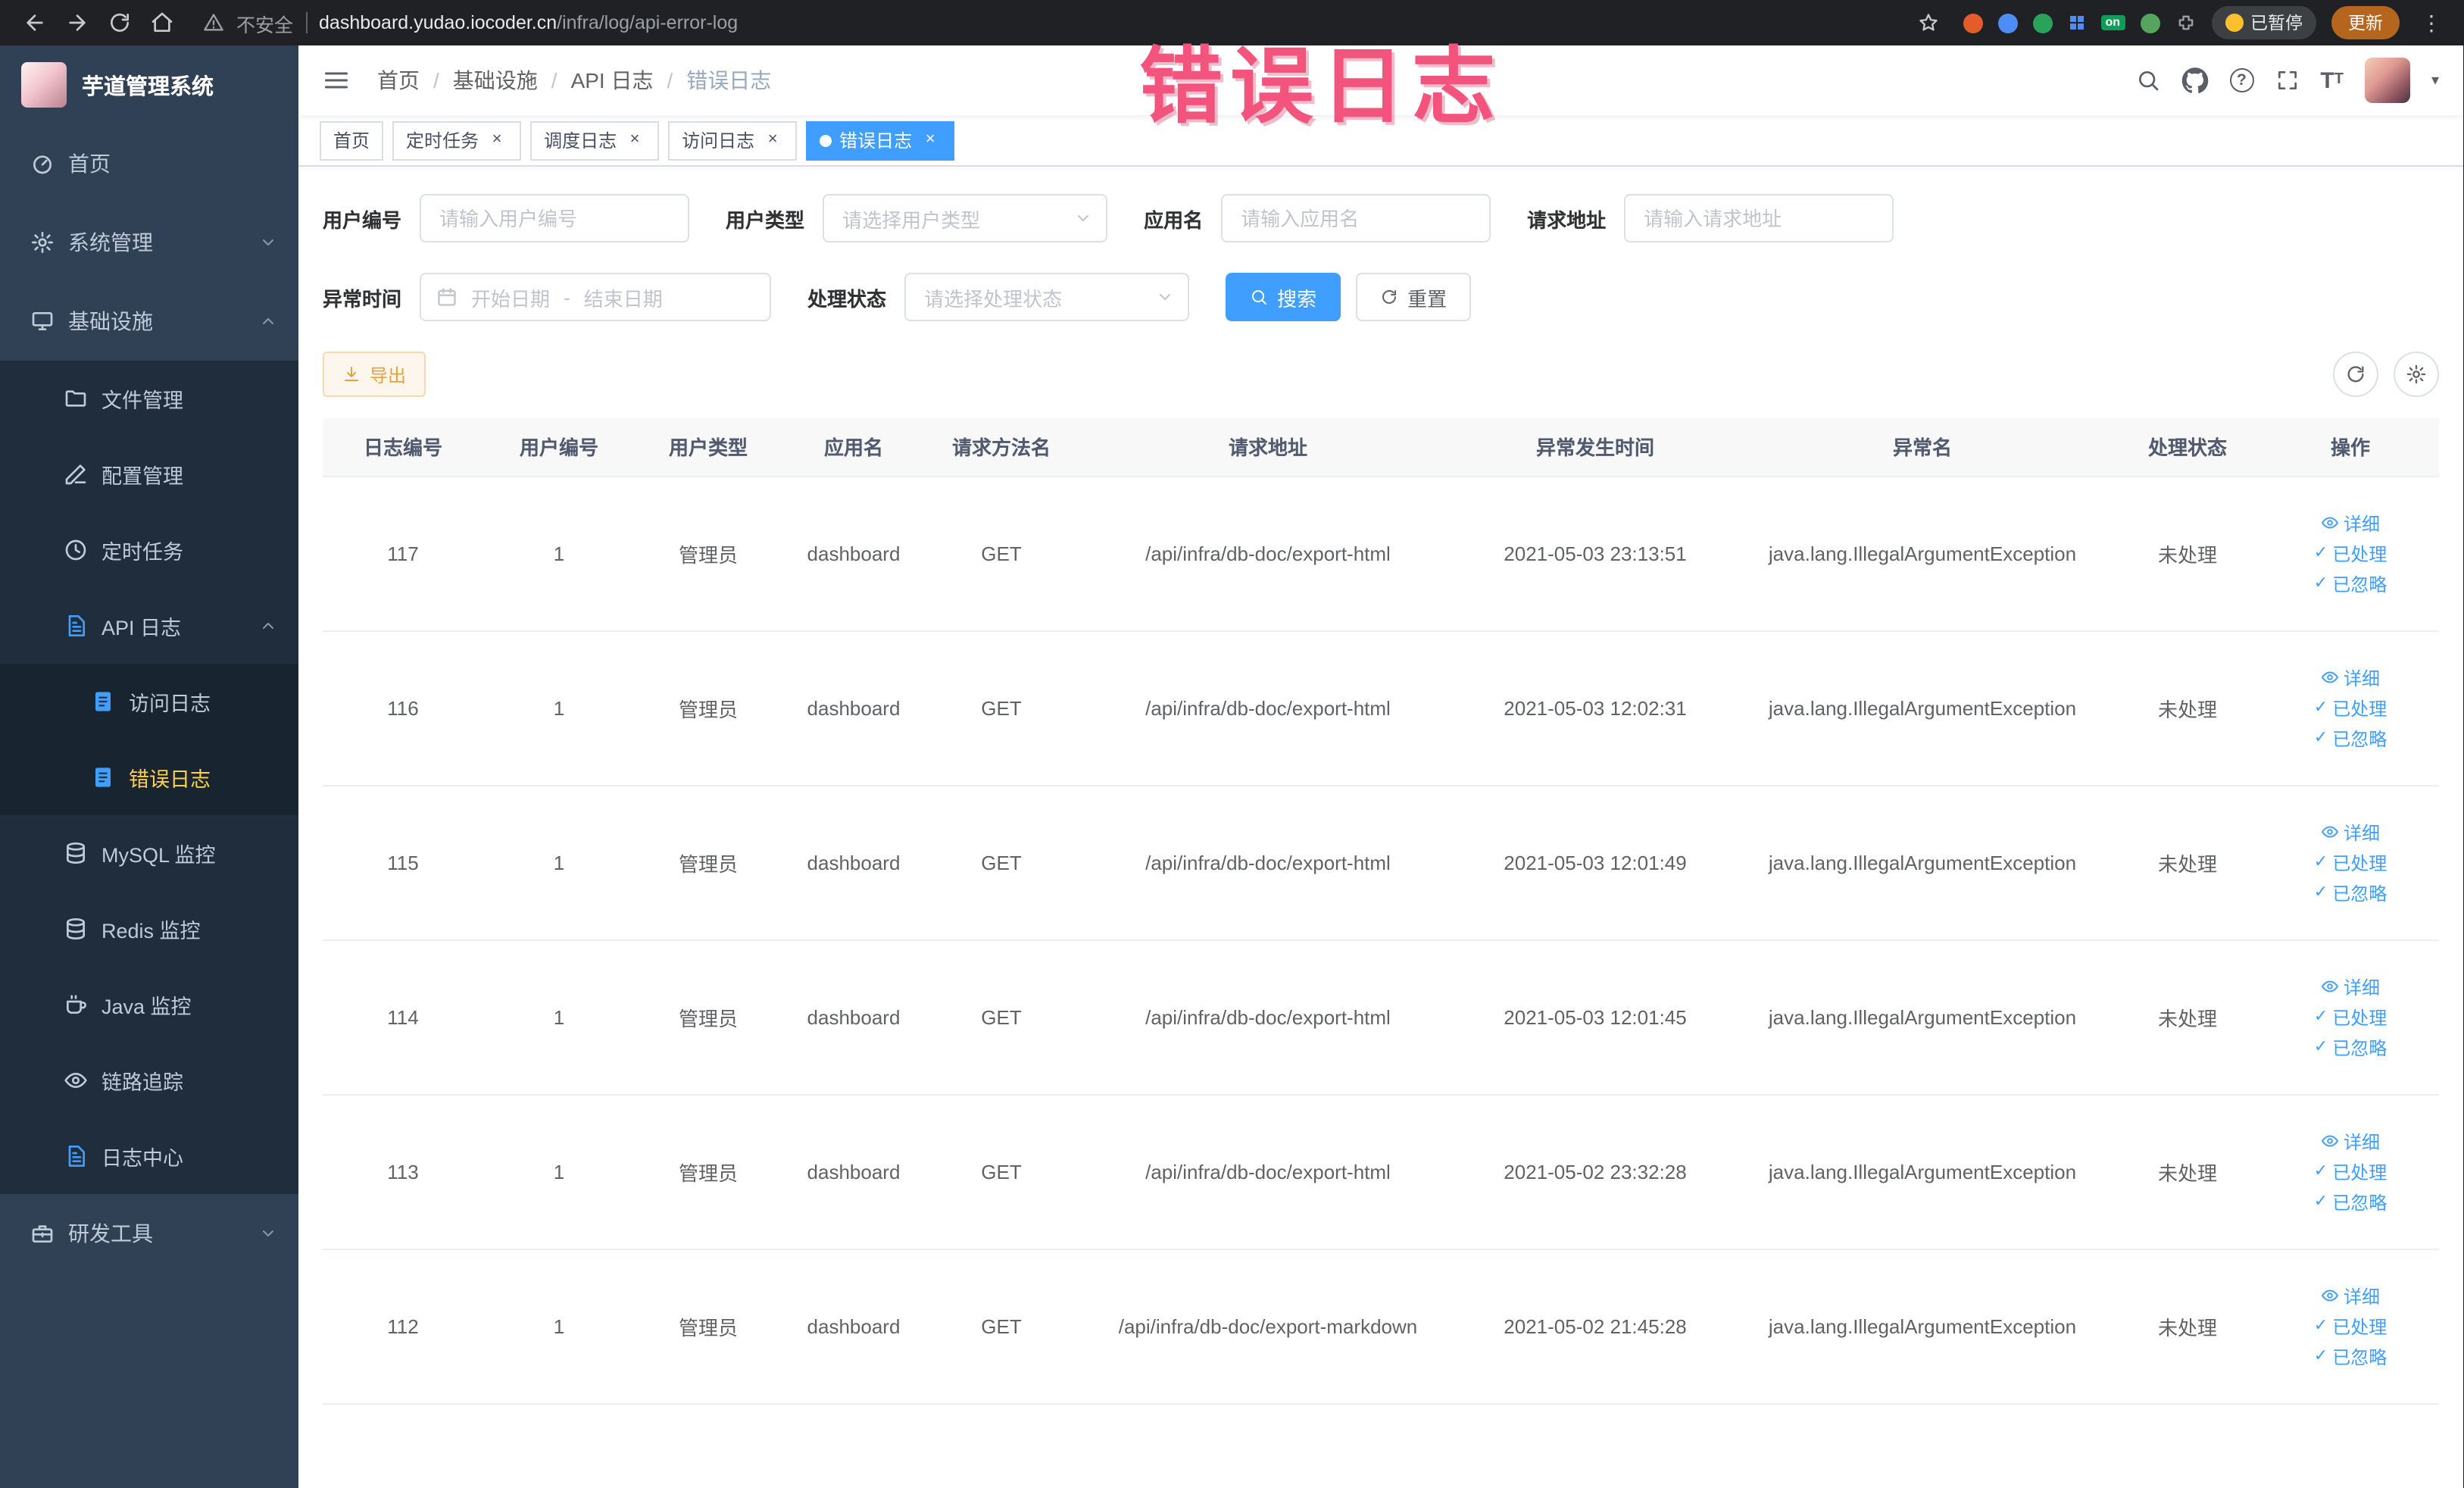  Describe the element at coordinates (1283, 297) in the screenshot. I see `search-button: 搜索` at that location.